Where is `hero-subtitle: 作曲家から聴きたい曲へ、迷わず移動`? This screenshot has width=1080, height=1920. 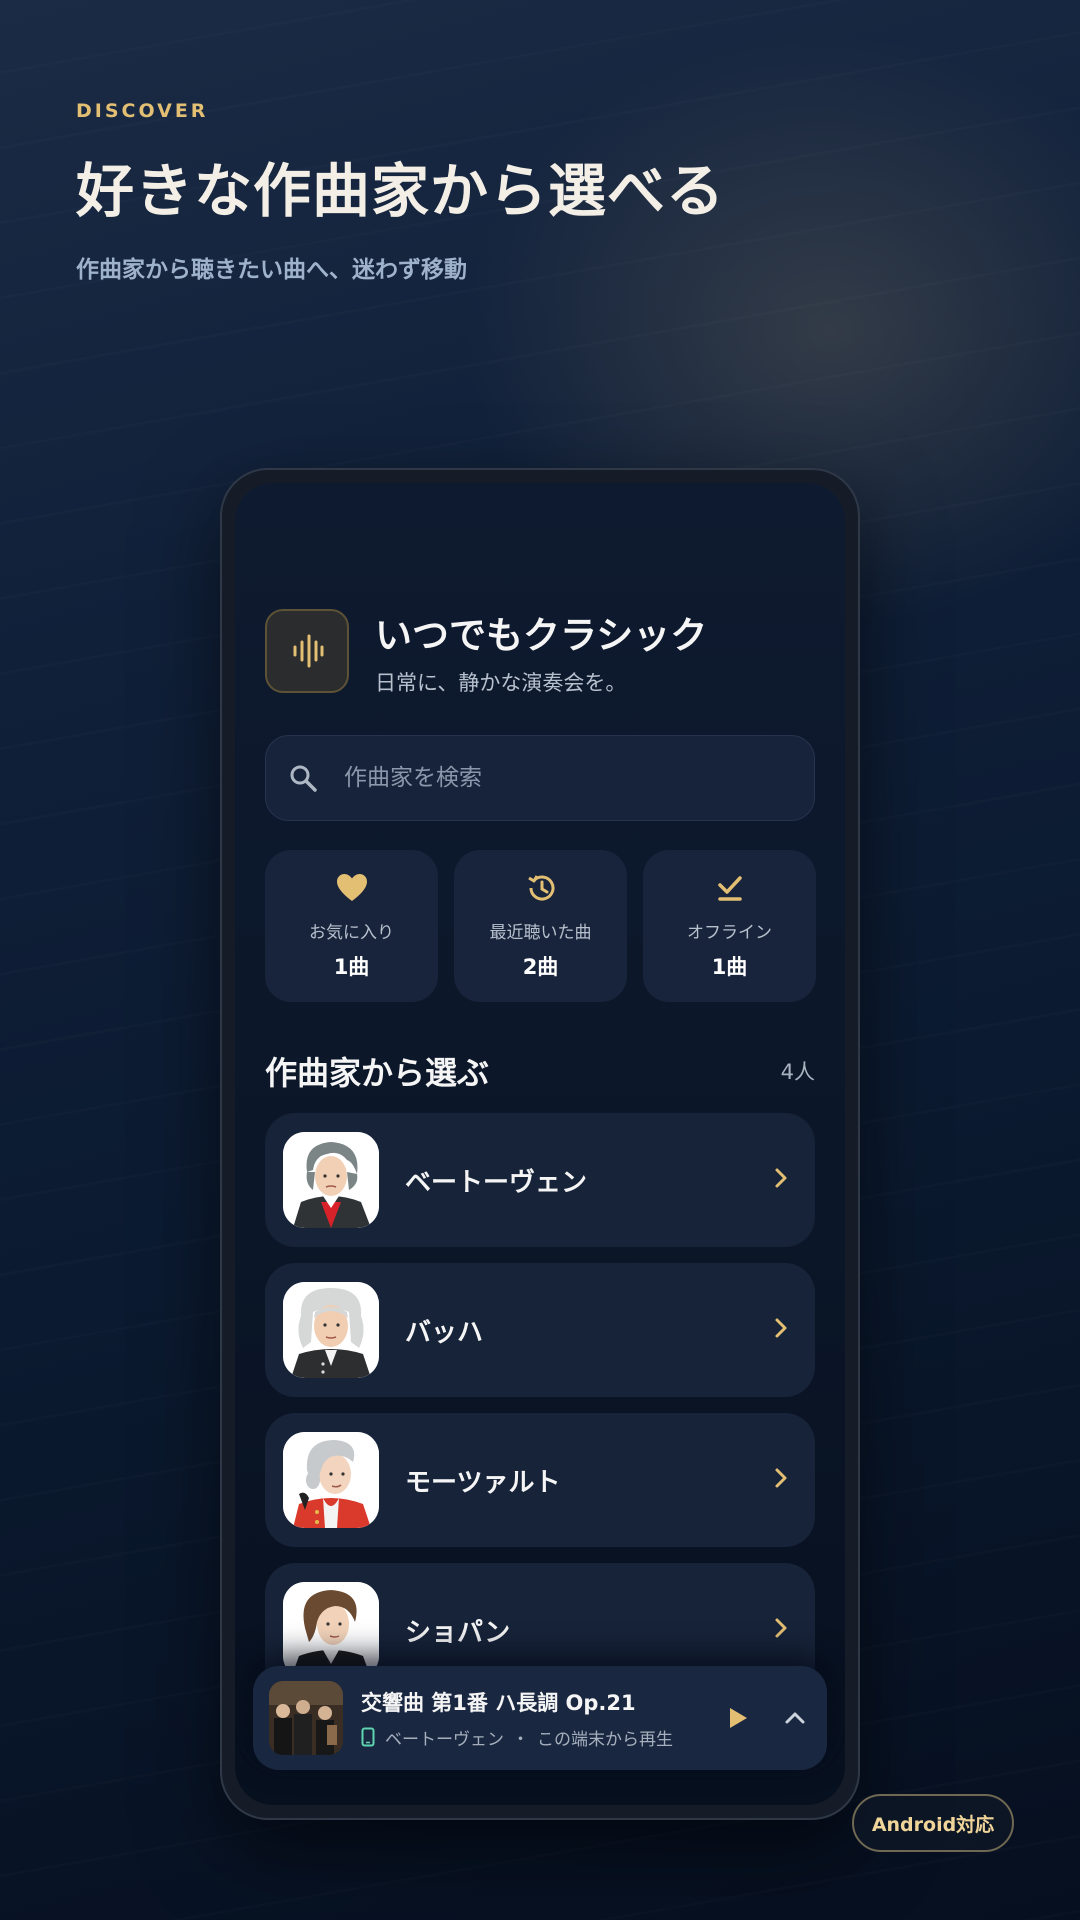
hero-subtitle: 作曲家から聴きたい曲へ、迷わず移動 is located at coordinates (271, 270).